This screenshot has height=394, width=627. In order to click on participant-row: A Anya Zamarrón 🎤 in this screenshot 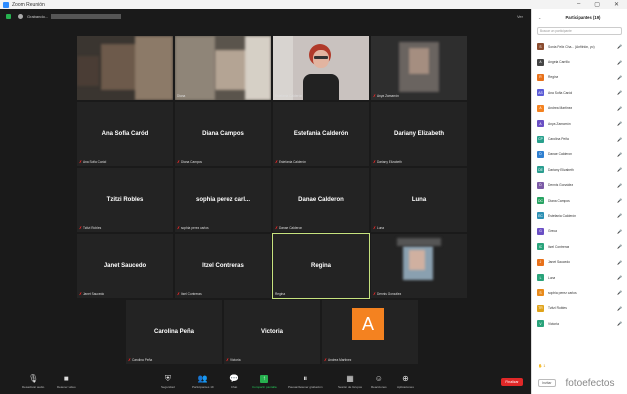, I will do `click(579, 123)`.